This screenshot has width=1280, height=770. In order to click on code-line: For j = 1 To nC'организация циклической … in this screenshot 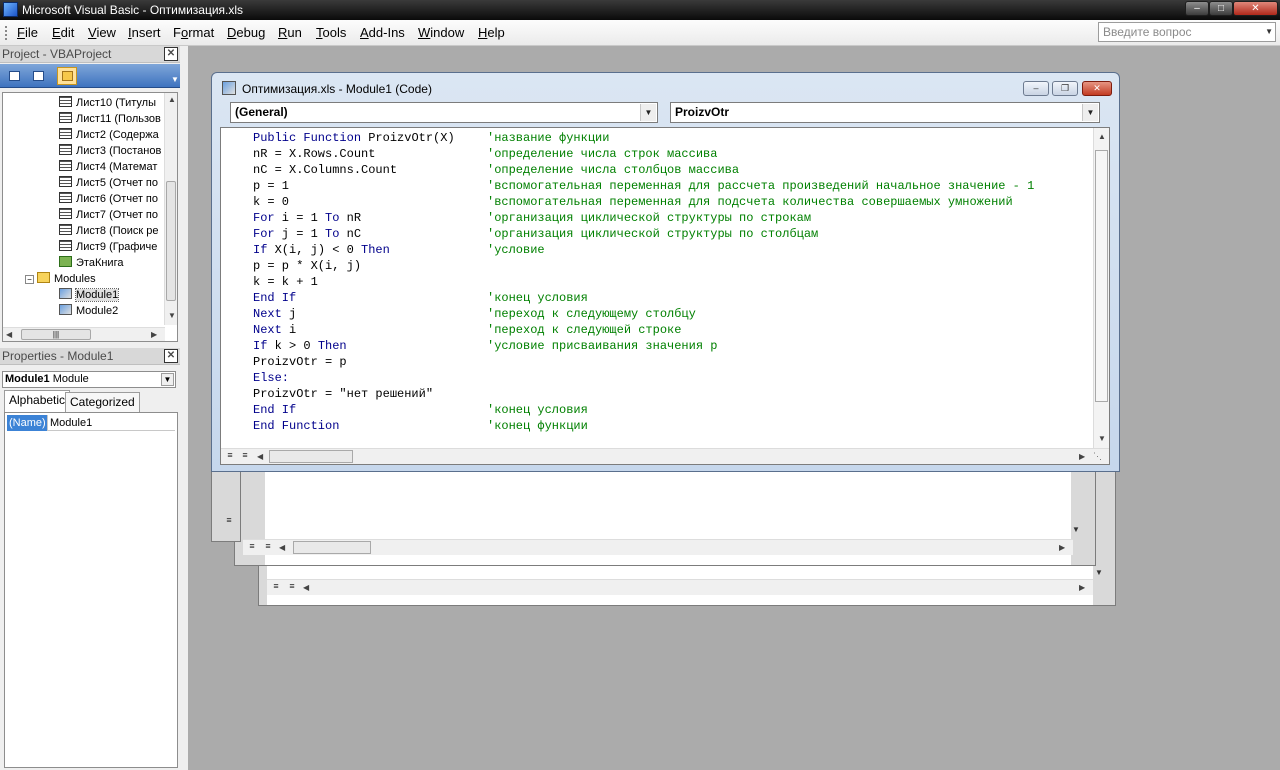, I will do `click(643, 234)`.